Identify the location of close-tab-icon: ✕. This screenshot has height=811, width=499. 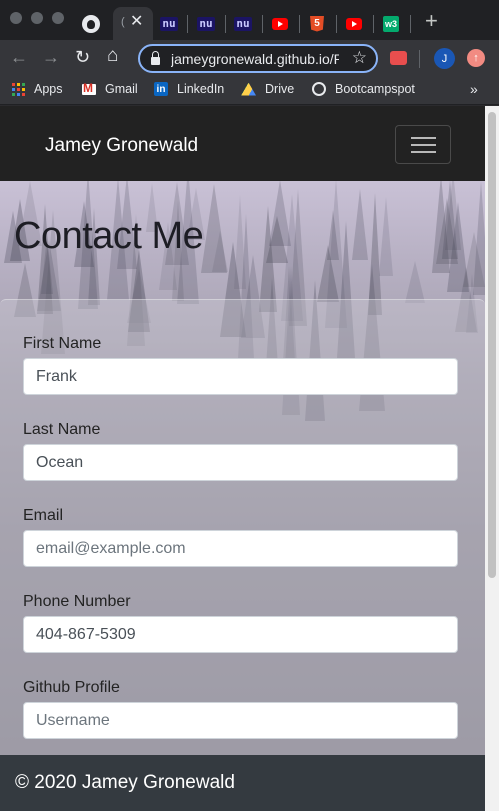
(136, 21).